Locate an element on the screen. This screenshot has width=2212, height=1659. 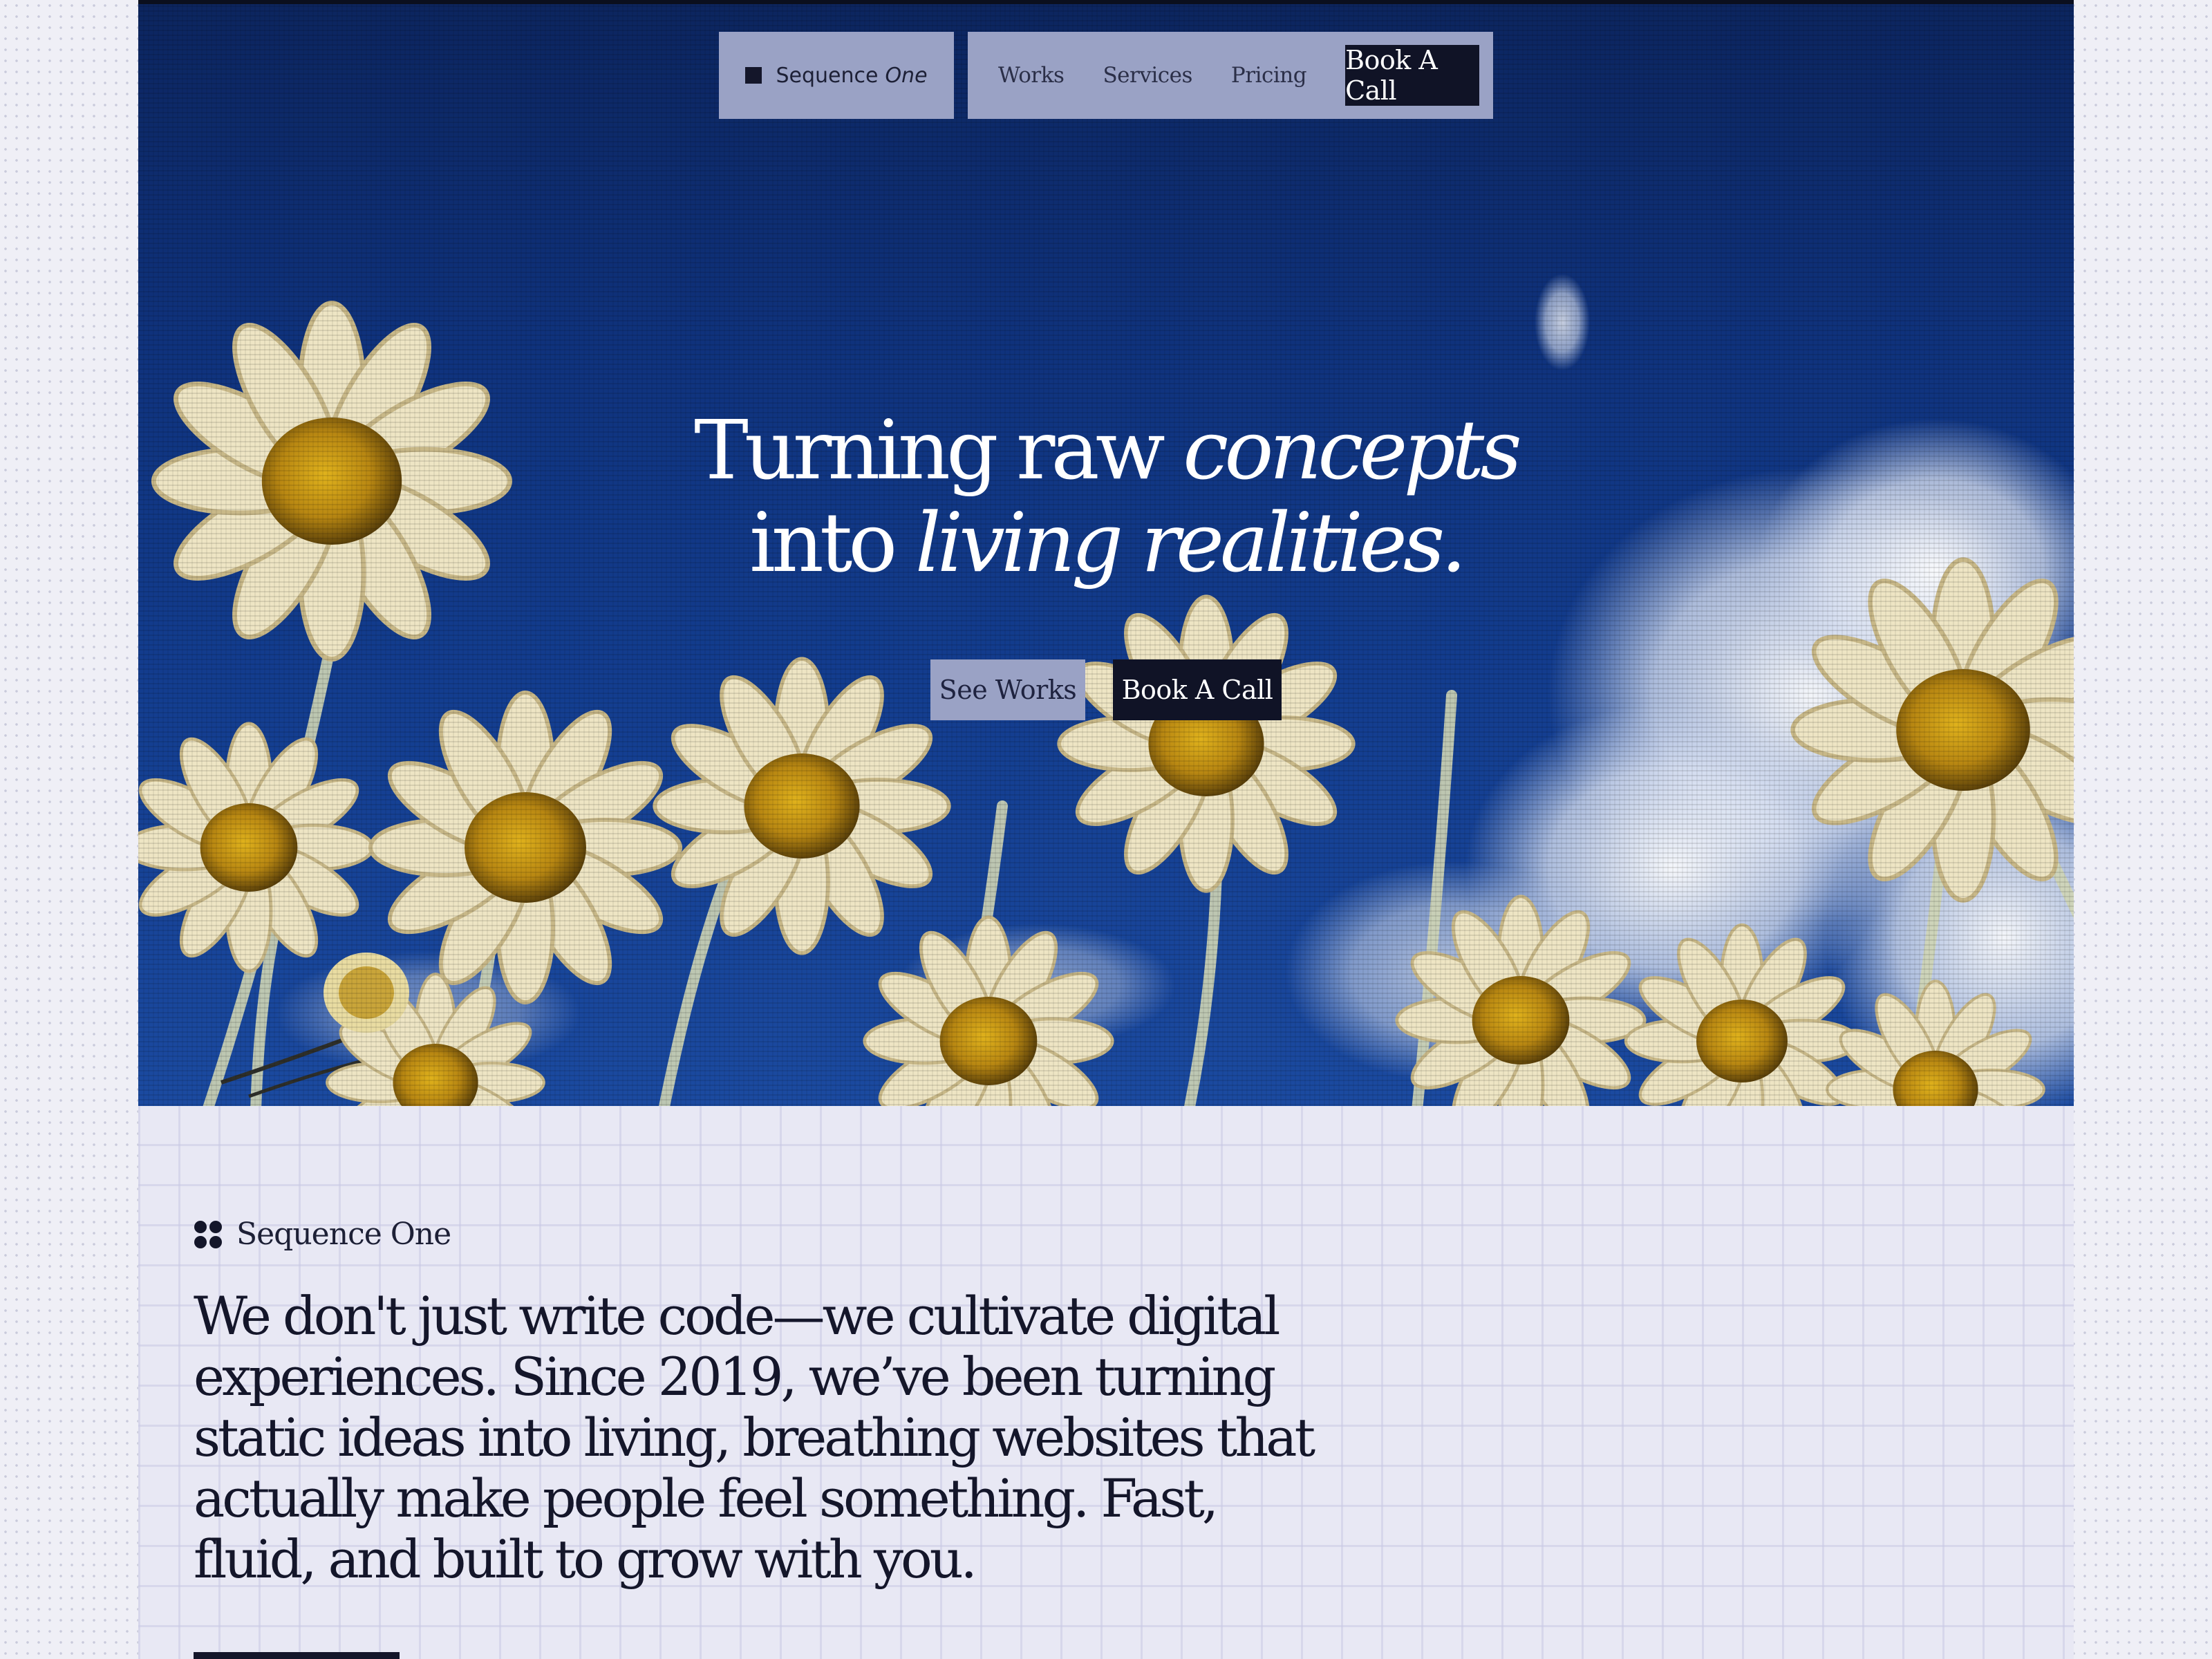
brand-suffix: One is located at coordinates (906, 75).